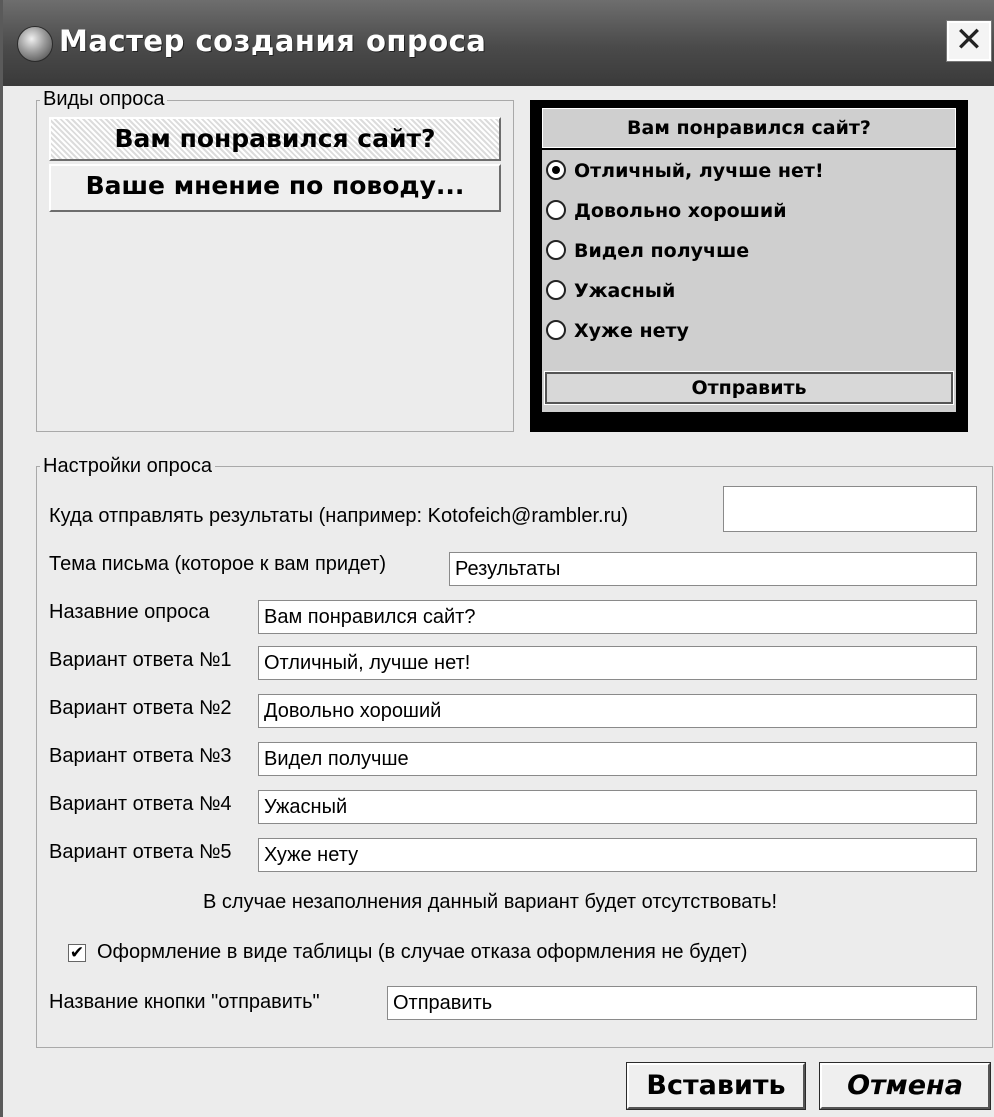 Image resolution: width=994 pixels, height=1117 pixels. Describe the element at coordinates (682, 1003) in the screenshot. I see `button-name-field` at that location.